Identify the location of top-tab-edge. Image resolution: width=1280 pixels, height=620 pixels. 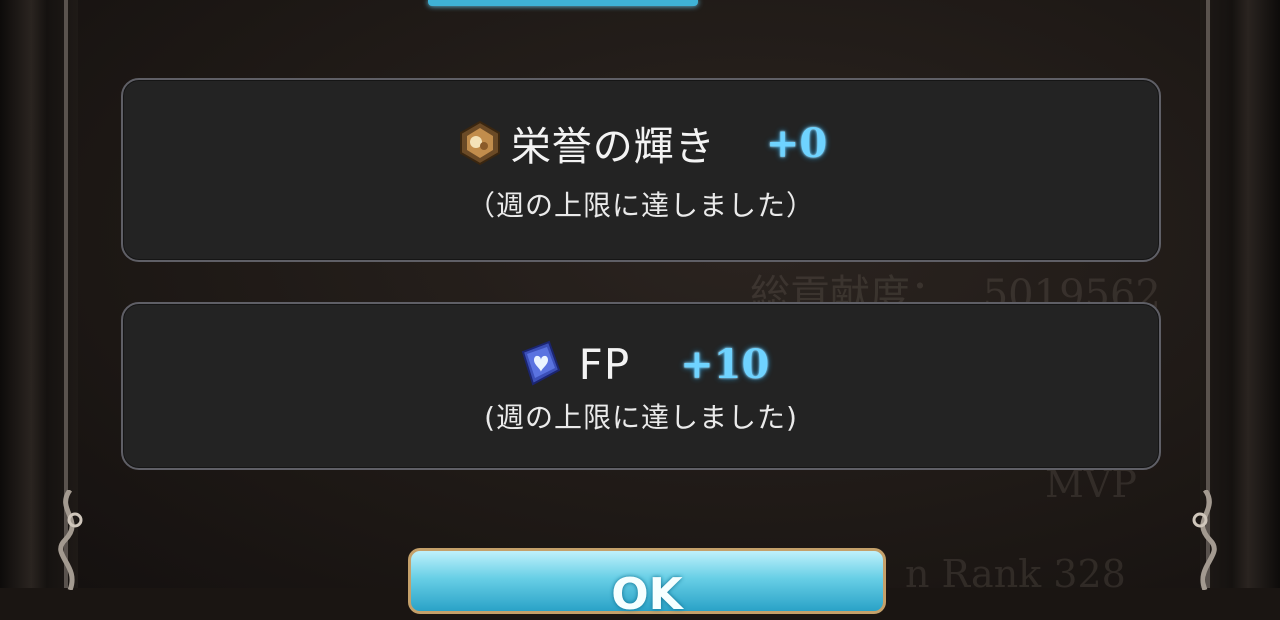
(563, 3).